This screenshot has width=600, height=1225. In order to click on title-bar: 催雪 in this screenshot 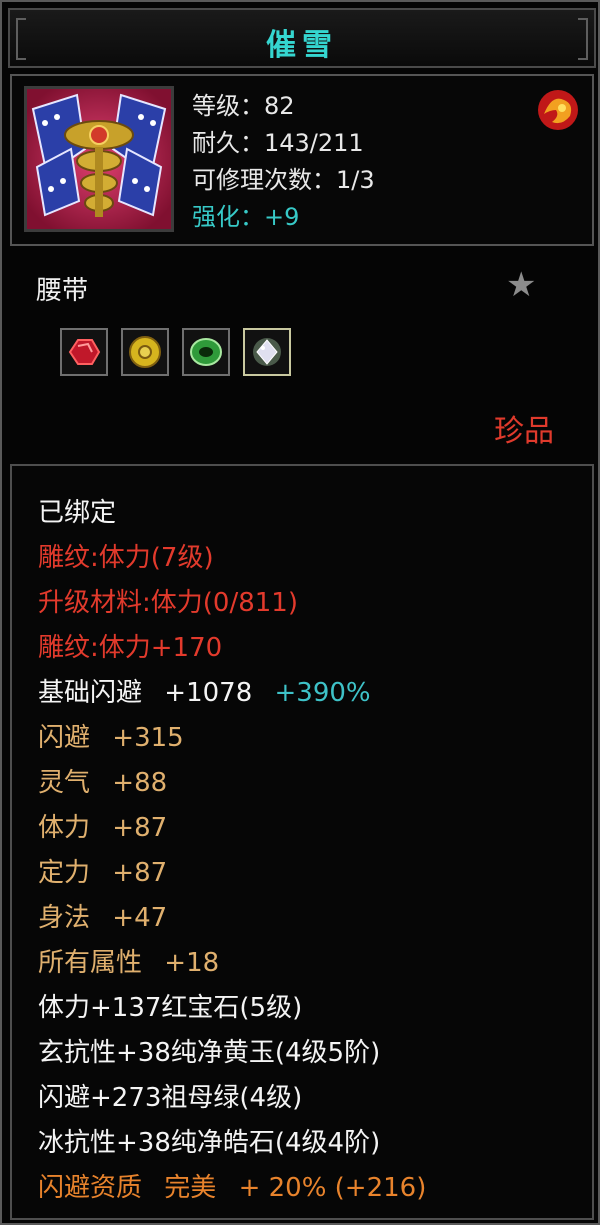, I will do `click(302, 38)`.